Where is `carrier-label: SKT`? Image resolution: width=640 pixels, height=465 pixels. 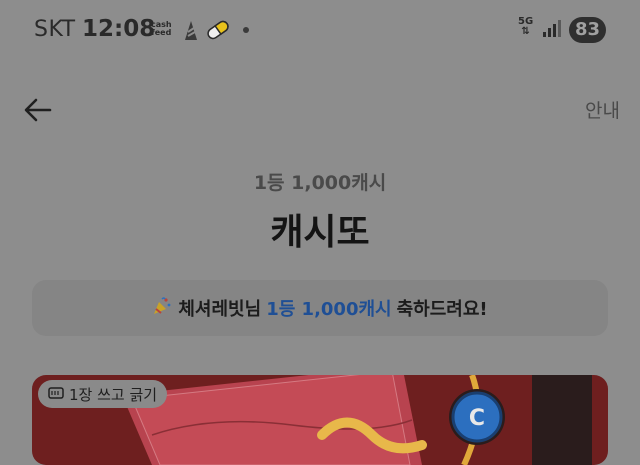 carrier-label: SKT is located at coordinates (55, 29).